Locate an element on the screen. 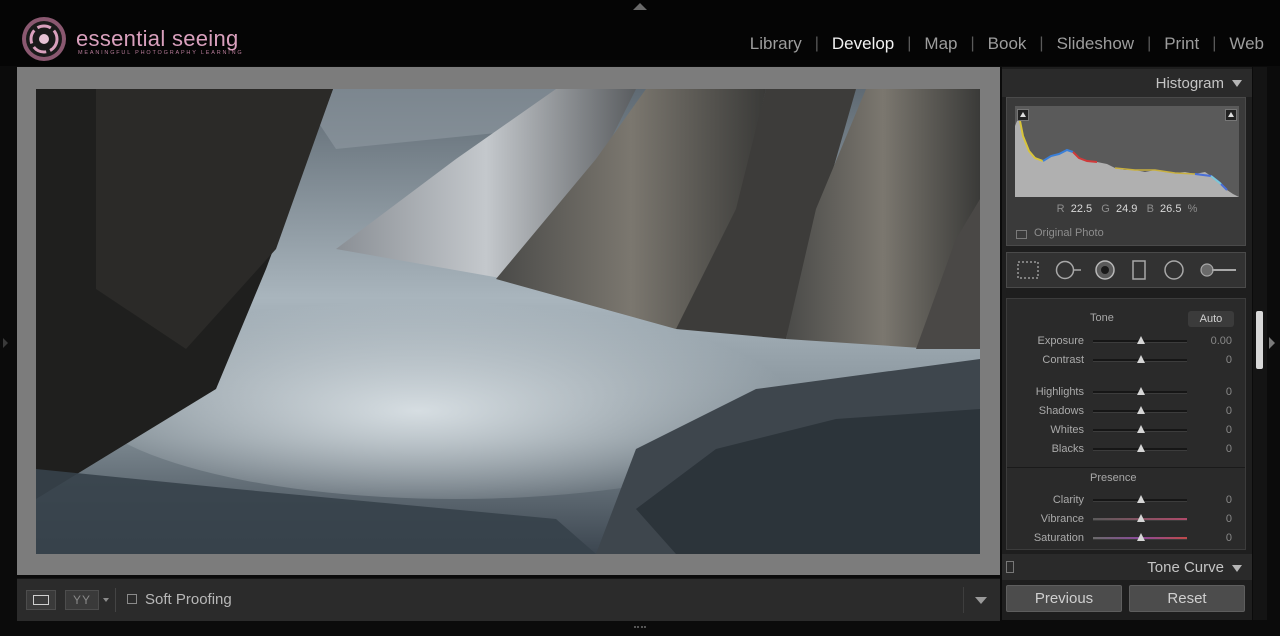 This screenshot has height=636, width=1280. slider-label: Exposure is located at coordinates (1060, 341).